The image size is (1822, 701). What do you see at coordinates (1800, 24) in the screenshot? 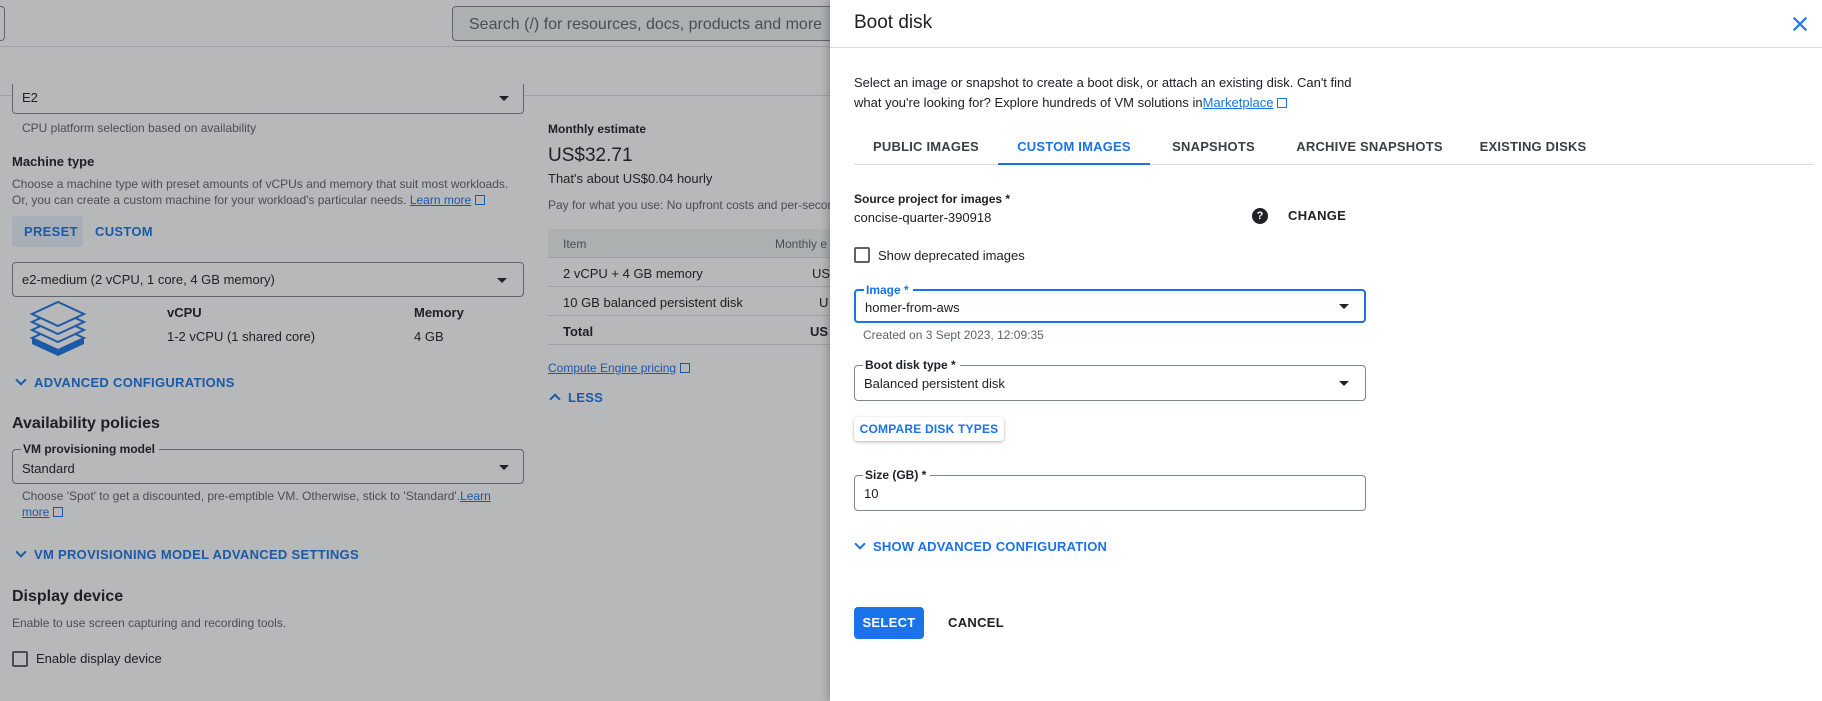
I see `close-icon` at bounding box center [1800, 24].